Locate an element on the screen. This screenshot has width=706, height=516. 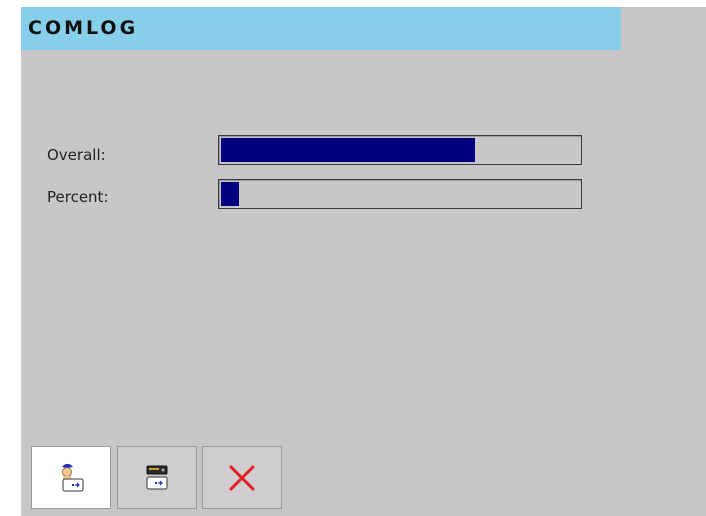
device-transfer-button is located at coordinates (157, 477).